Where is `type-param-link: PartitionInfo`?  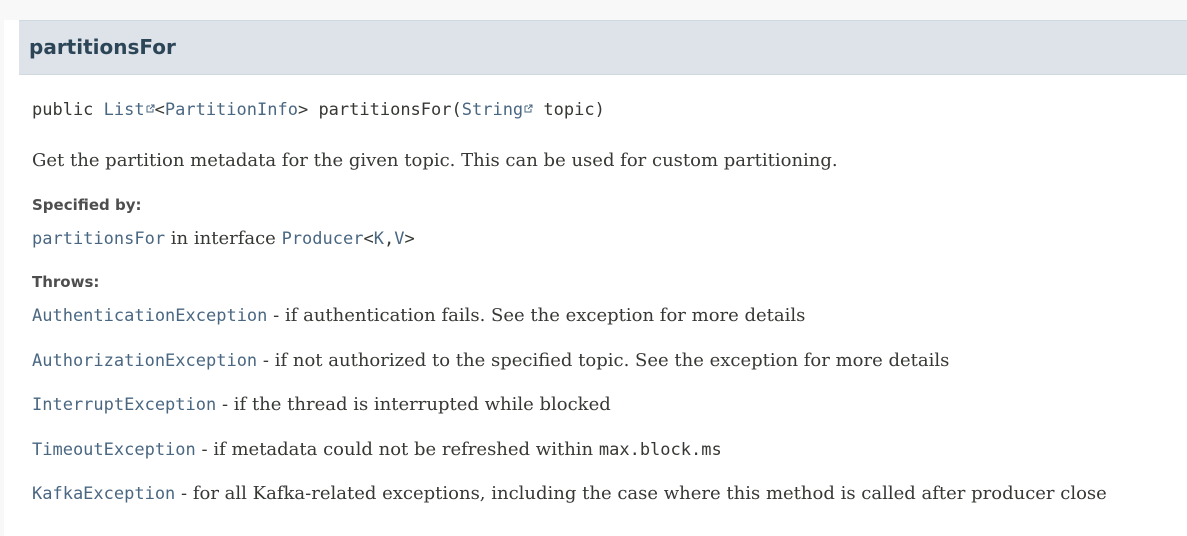 type-param-link: PartitionInfo is located at coordinates (231, 110).